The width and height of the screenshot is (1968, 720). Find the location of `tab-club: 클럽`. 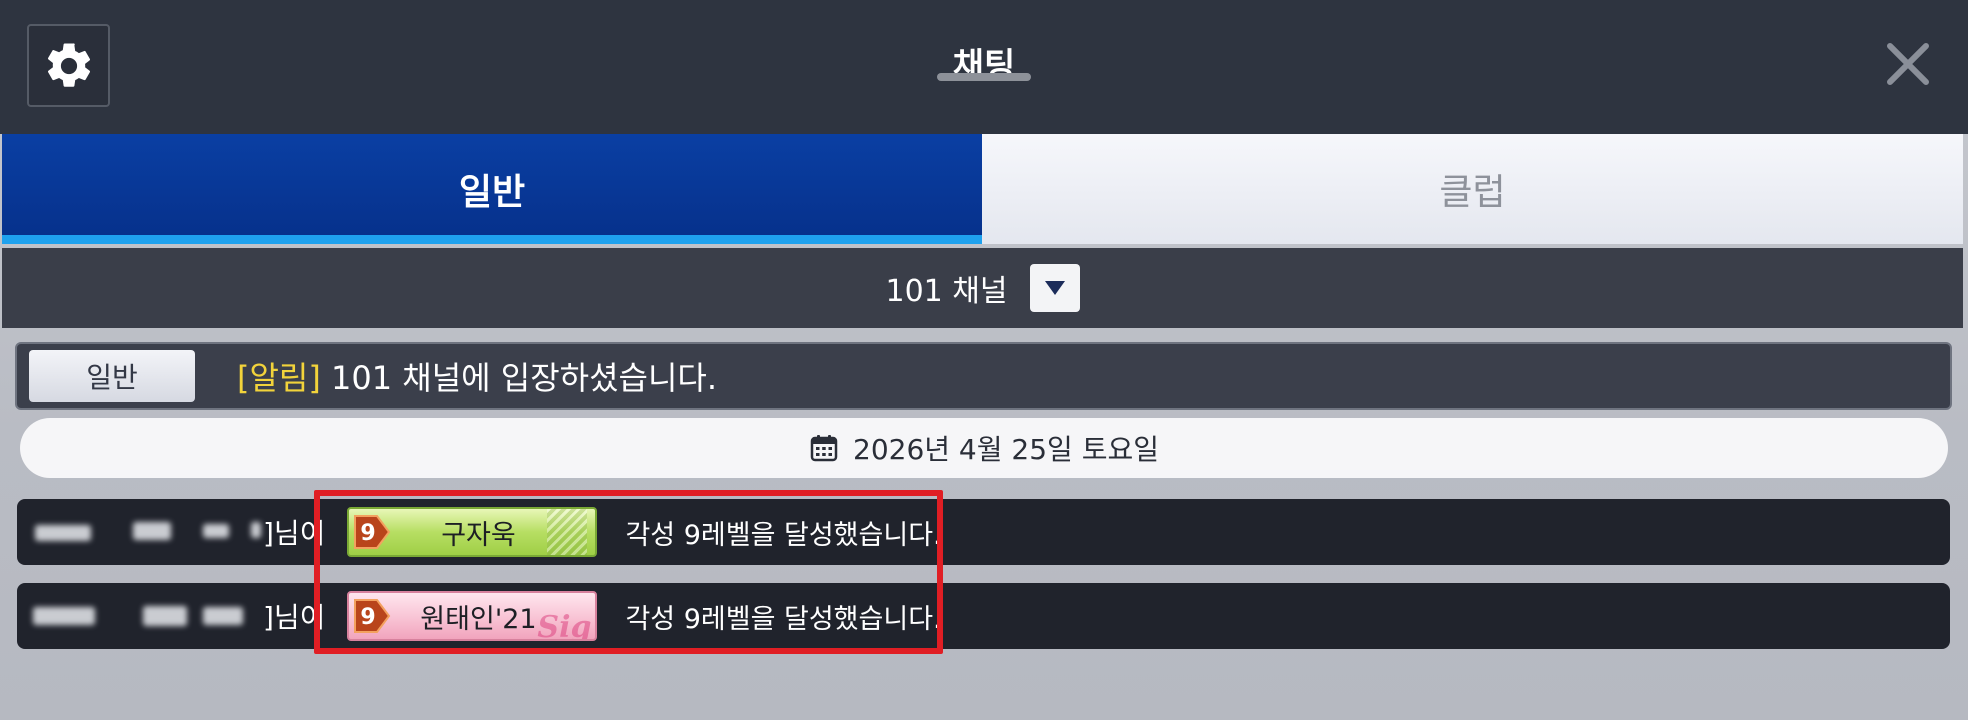

tab-club: 클럽 is located at coordinates (1472, 189).